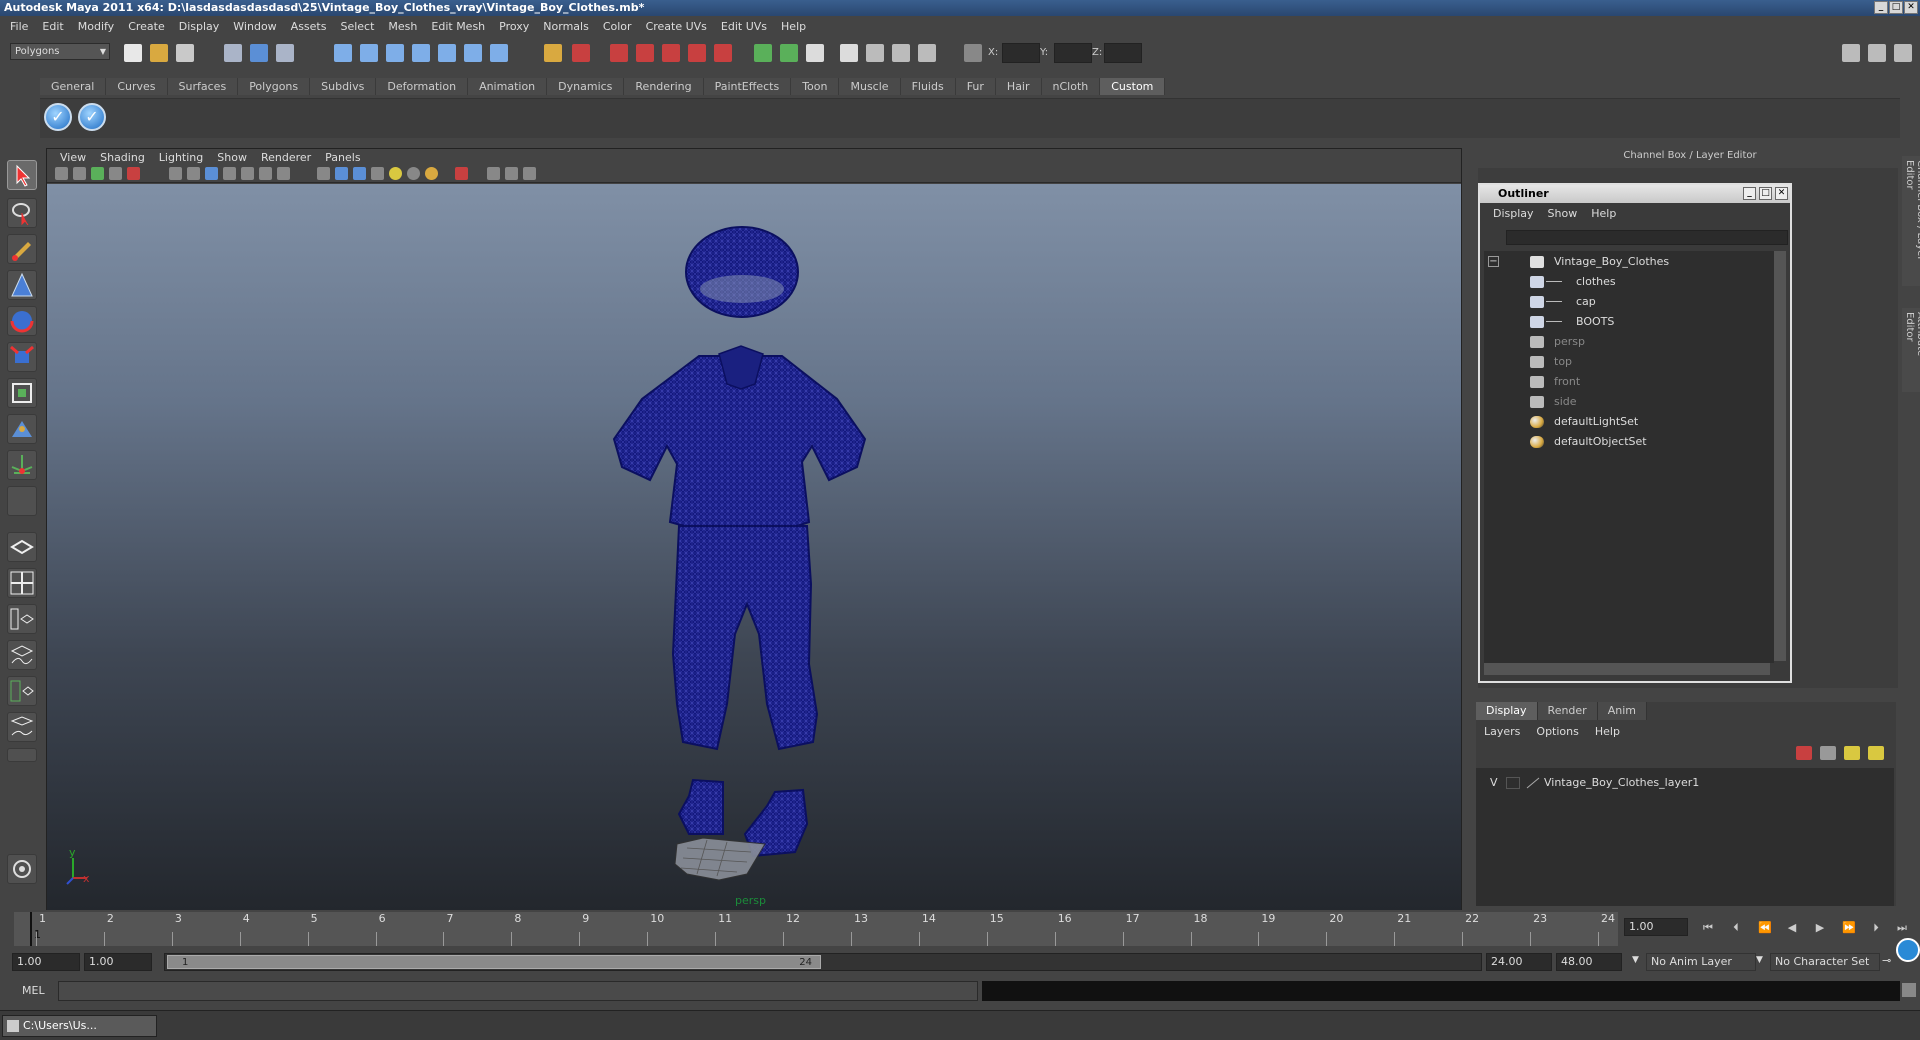  I want to click on outliner-filter-input, so click(1647, 237).